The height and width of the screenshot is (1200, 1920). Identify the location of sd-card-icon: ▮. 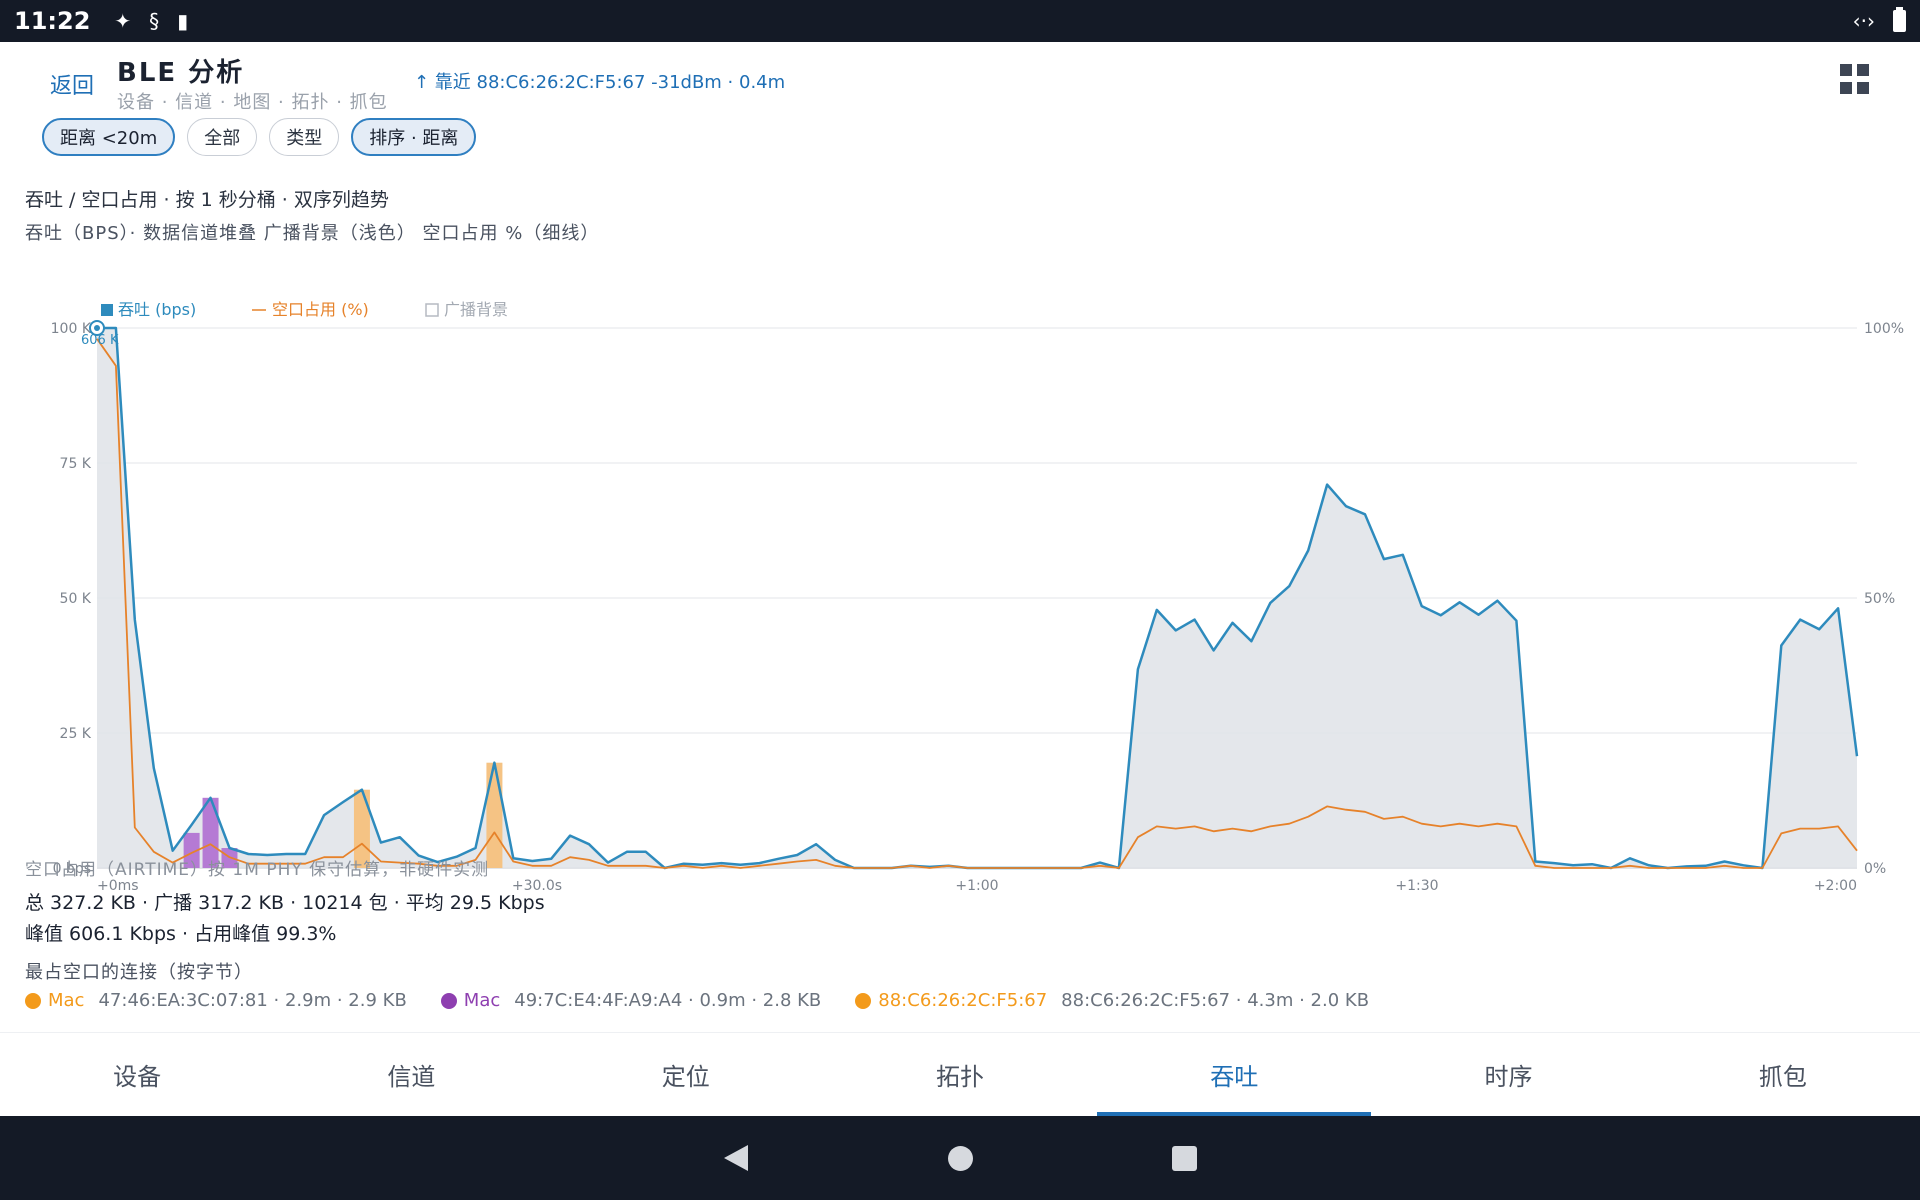
(183, 21).